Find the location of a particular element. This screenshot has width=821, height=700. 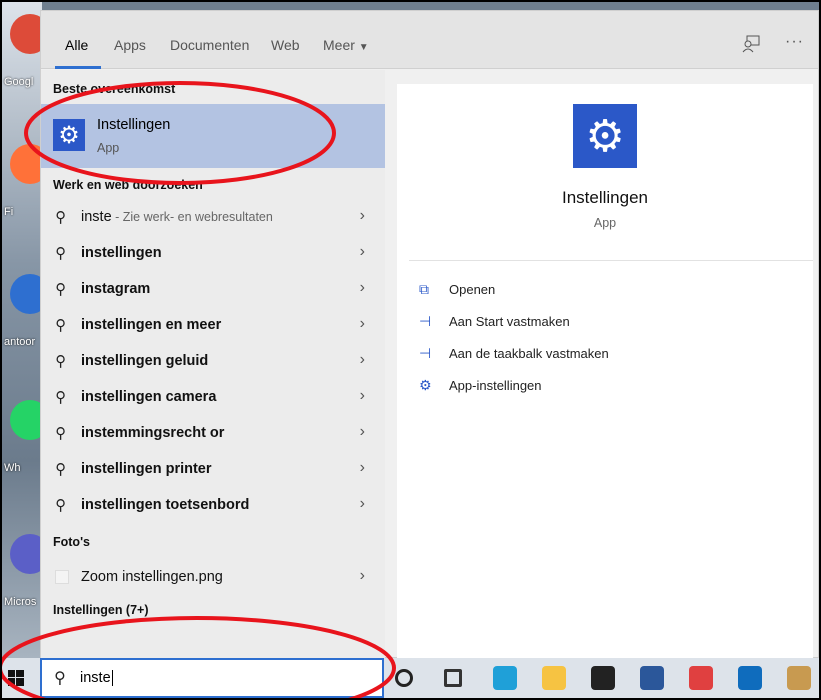

suggestion-text: instellingen toetsenbord is located at coordinates (165, 505).